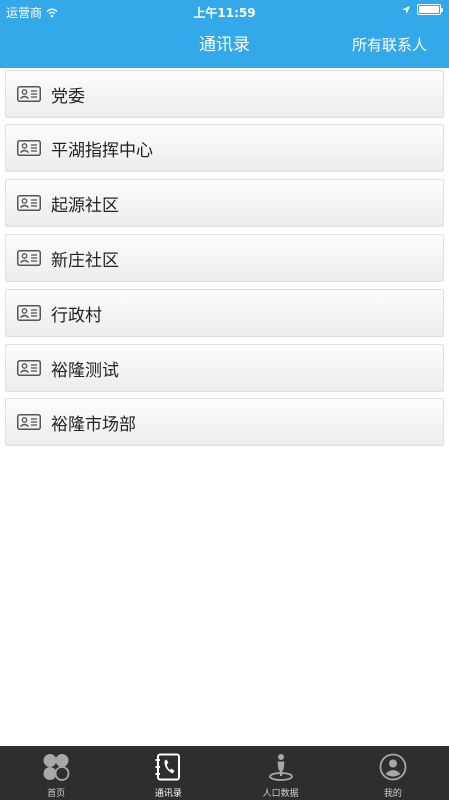 This screenshot has height=800, width=449. I want to click on home-icon, so click(56, 767).